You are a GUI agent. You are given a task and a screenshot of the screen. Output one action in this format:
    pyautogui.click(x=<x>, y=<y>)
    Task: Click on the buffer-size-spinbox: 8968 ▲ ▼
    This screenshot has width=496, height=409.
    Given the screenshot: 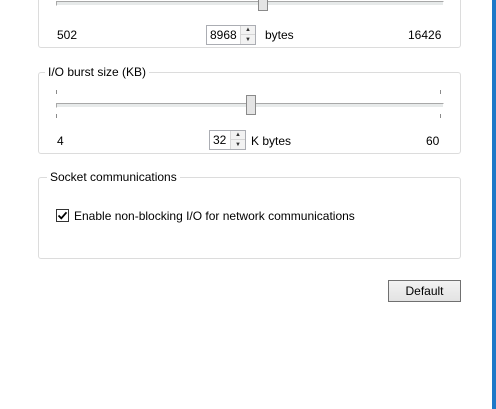 What is the action you would take?
    pyautogui.click(x=231, y=35)
    